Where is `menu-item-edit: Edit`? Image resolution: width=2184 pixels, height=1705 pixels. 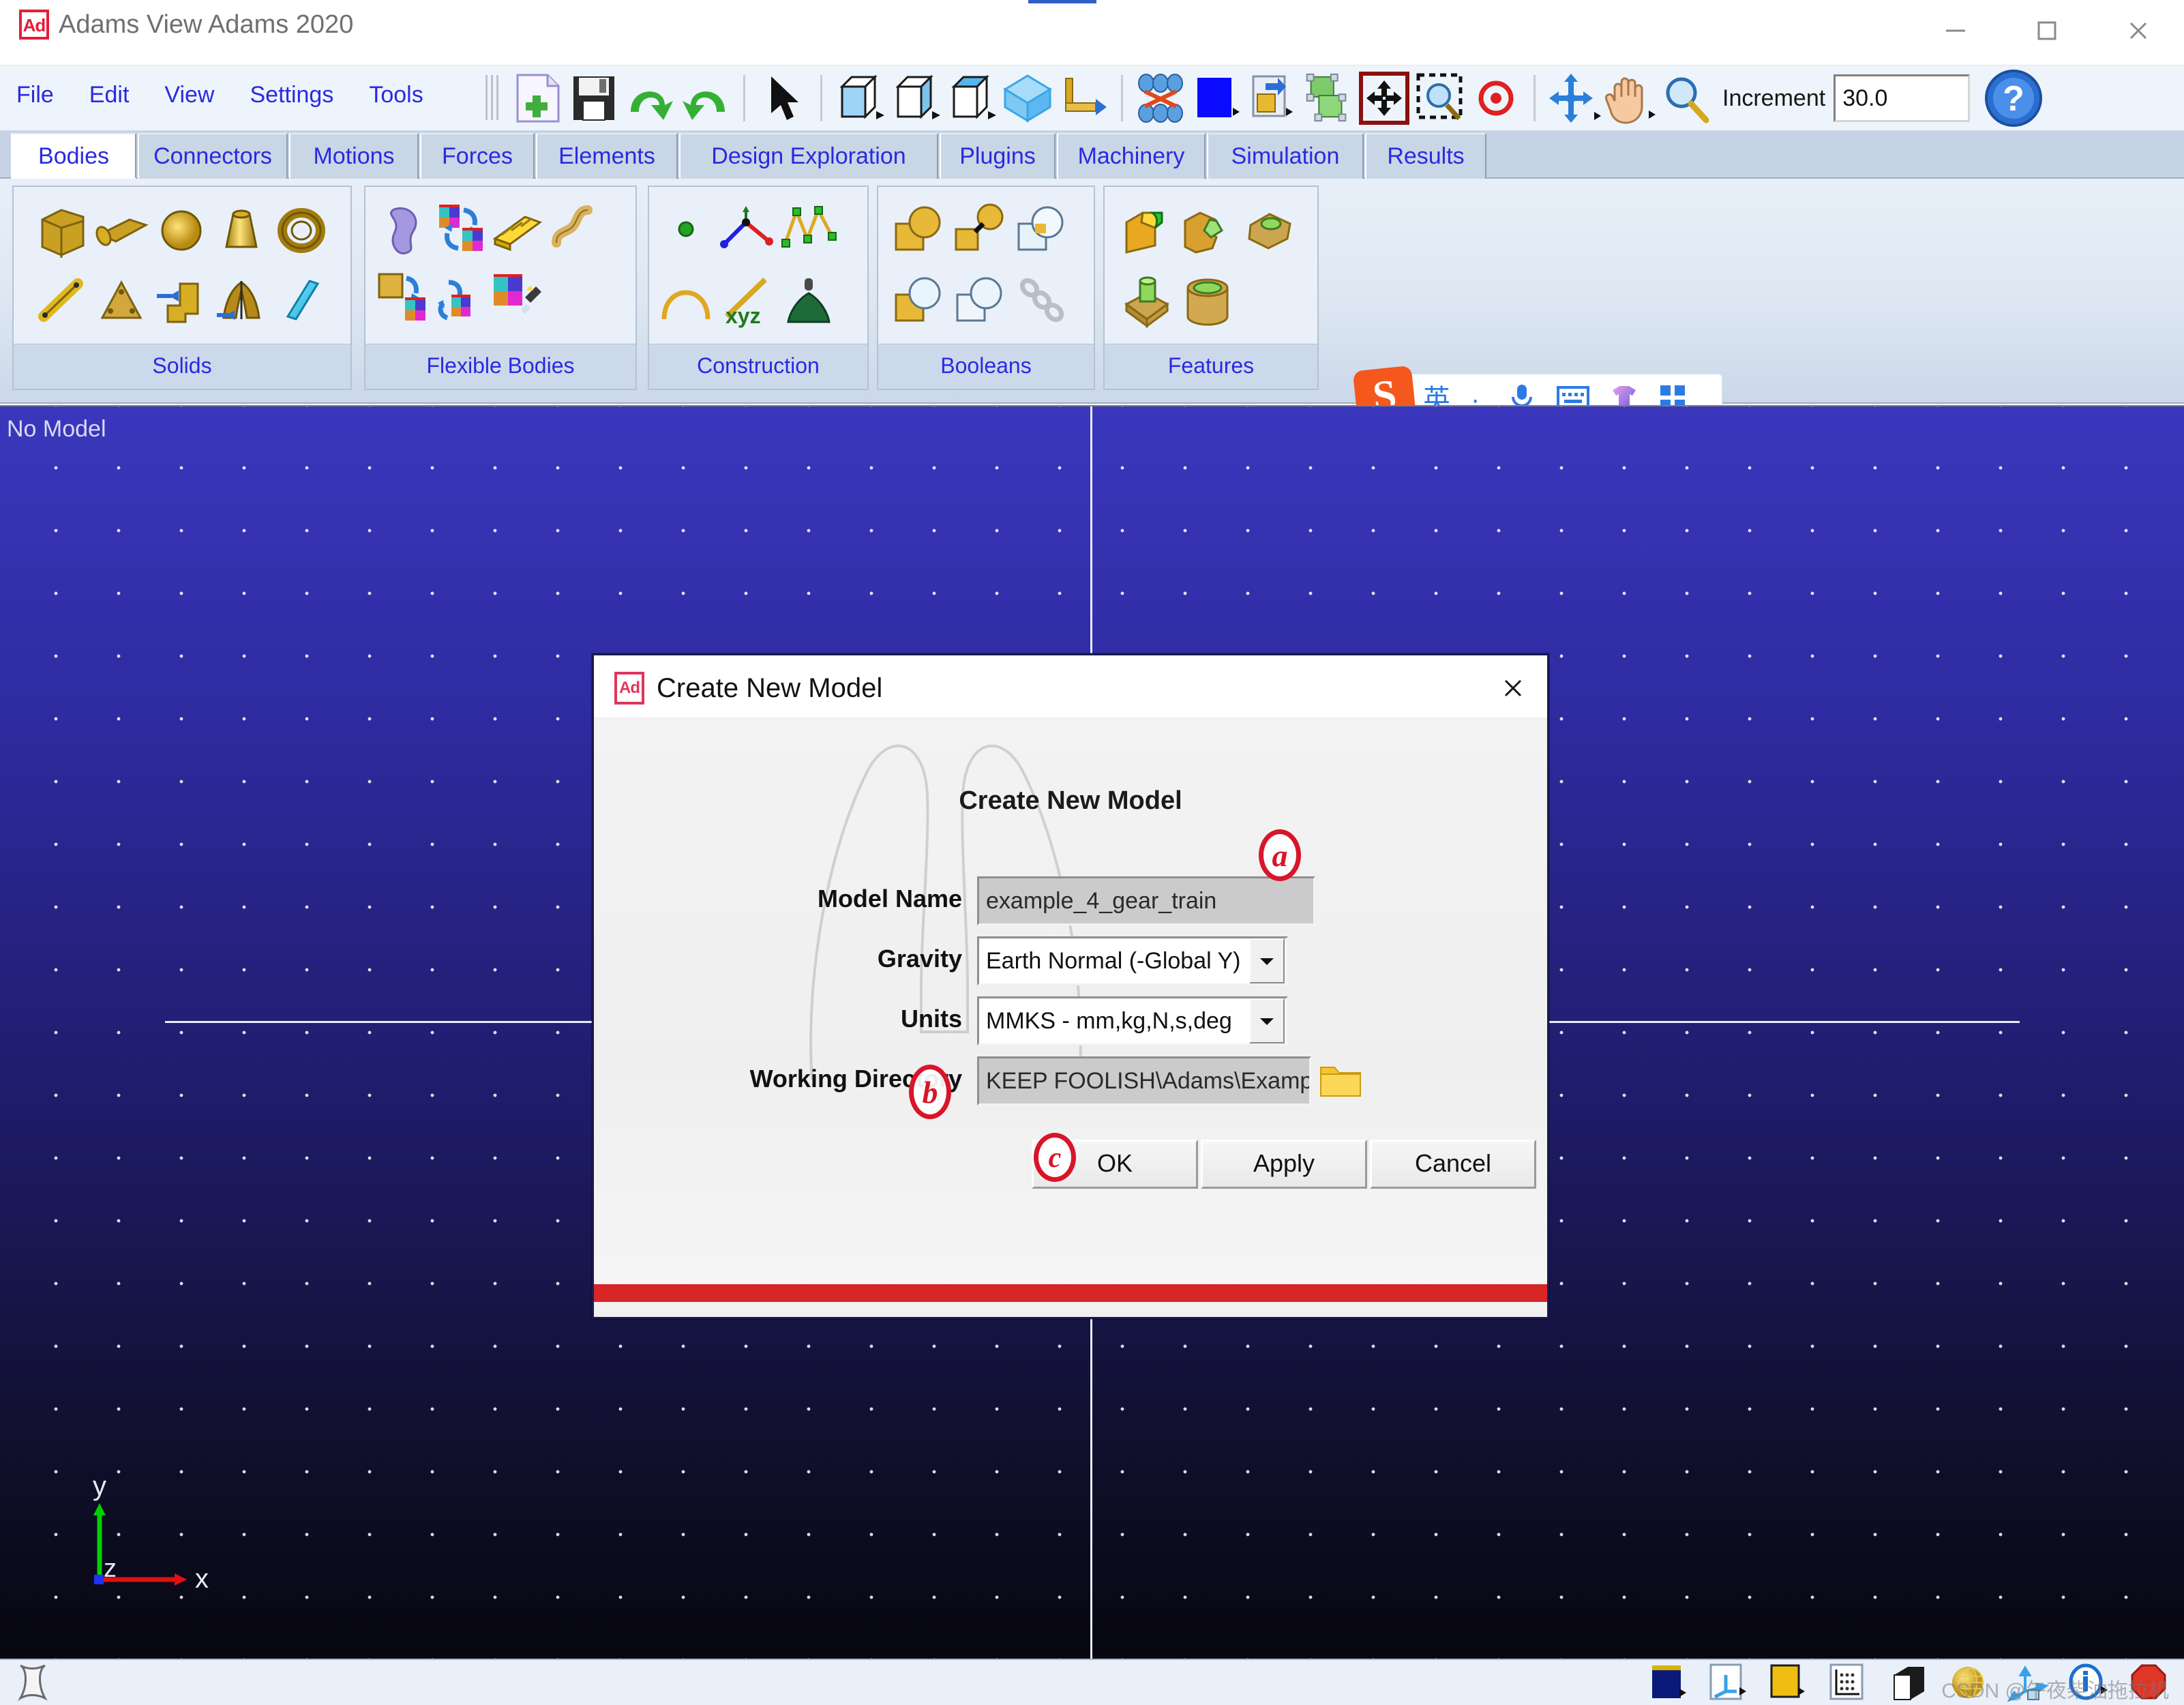
menu-item-edit: Edit is located at coordinates (109, 96).